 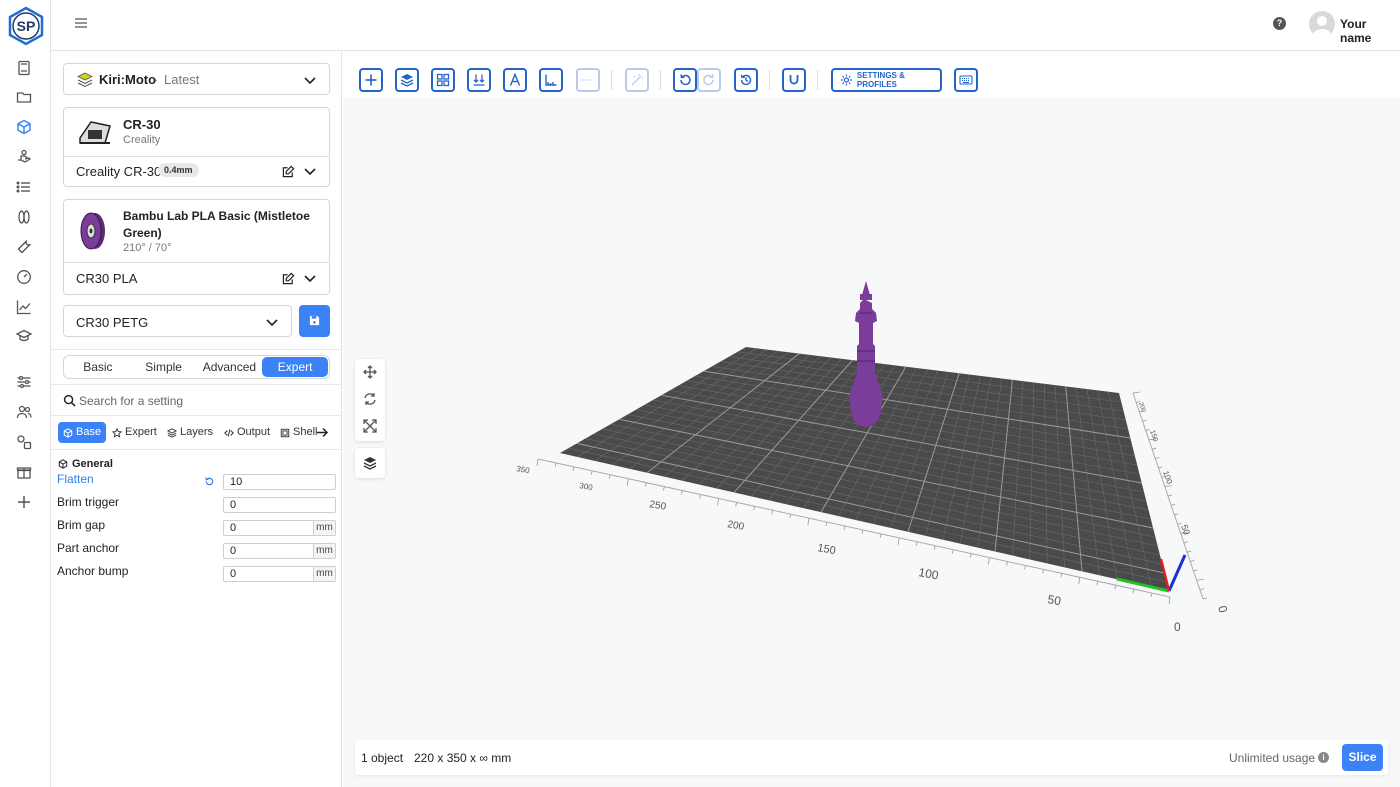 What do you see at coordinates (588, 80) in the screenshot?
I see `split-button` at bounding box center [588, 80].